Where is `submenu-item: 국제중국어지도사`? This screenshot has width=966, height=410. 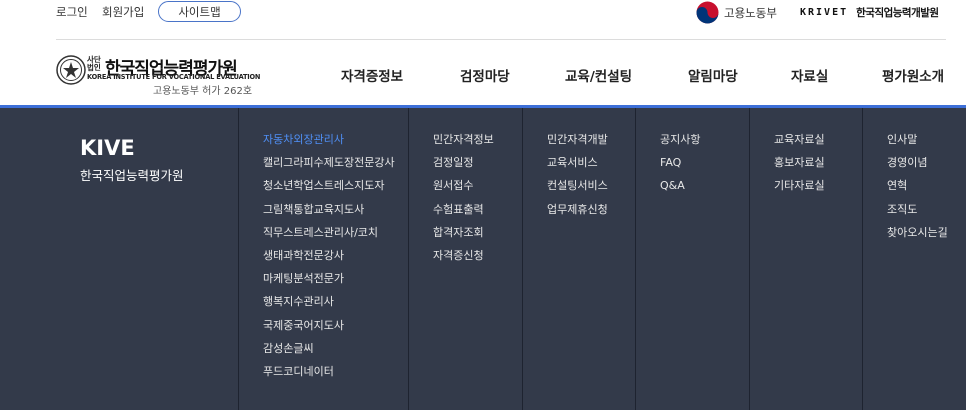 submenu-item: 국제중국어지도사 is located at coordinates (329, 329).